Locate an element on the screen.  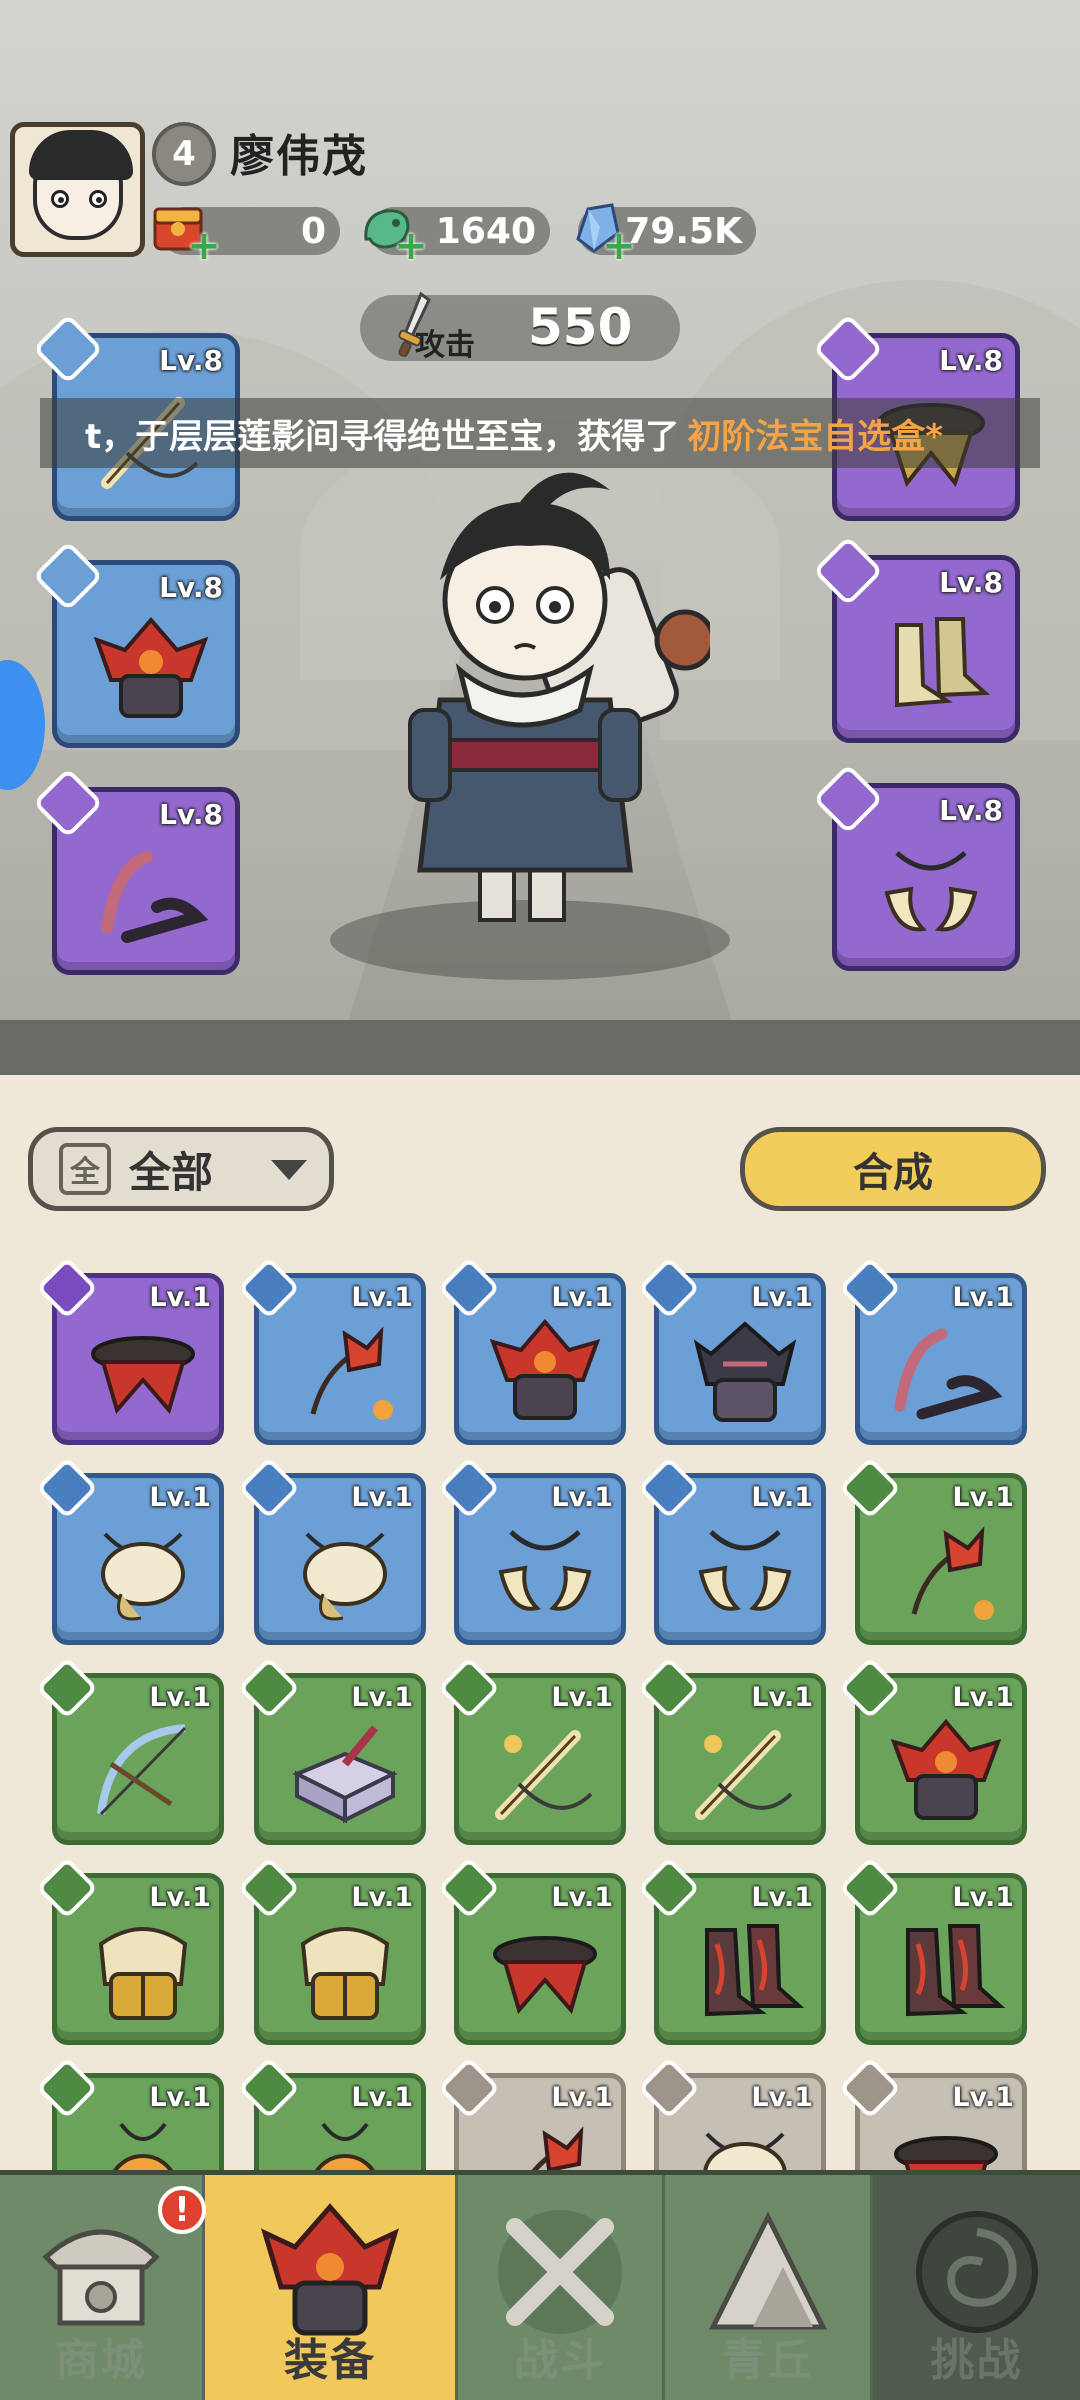
equipment-icon is located at coordinates (330, 2269).